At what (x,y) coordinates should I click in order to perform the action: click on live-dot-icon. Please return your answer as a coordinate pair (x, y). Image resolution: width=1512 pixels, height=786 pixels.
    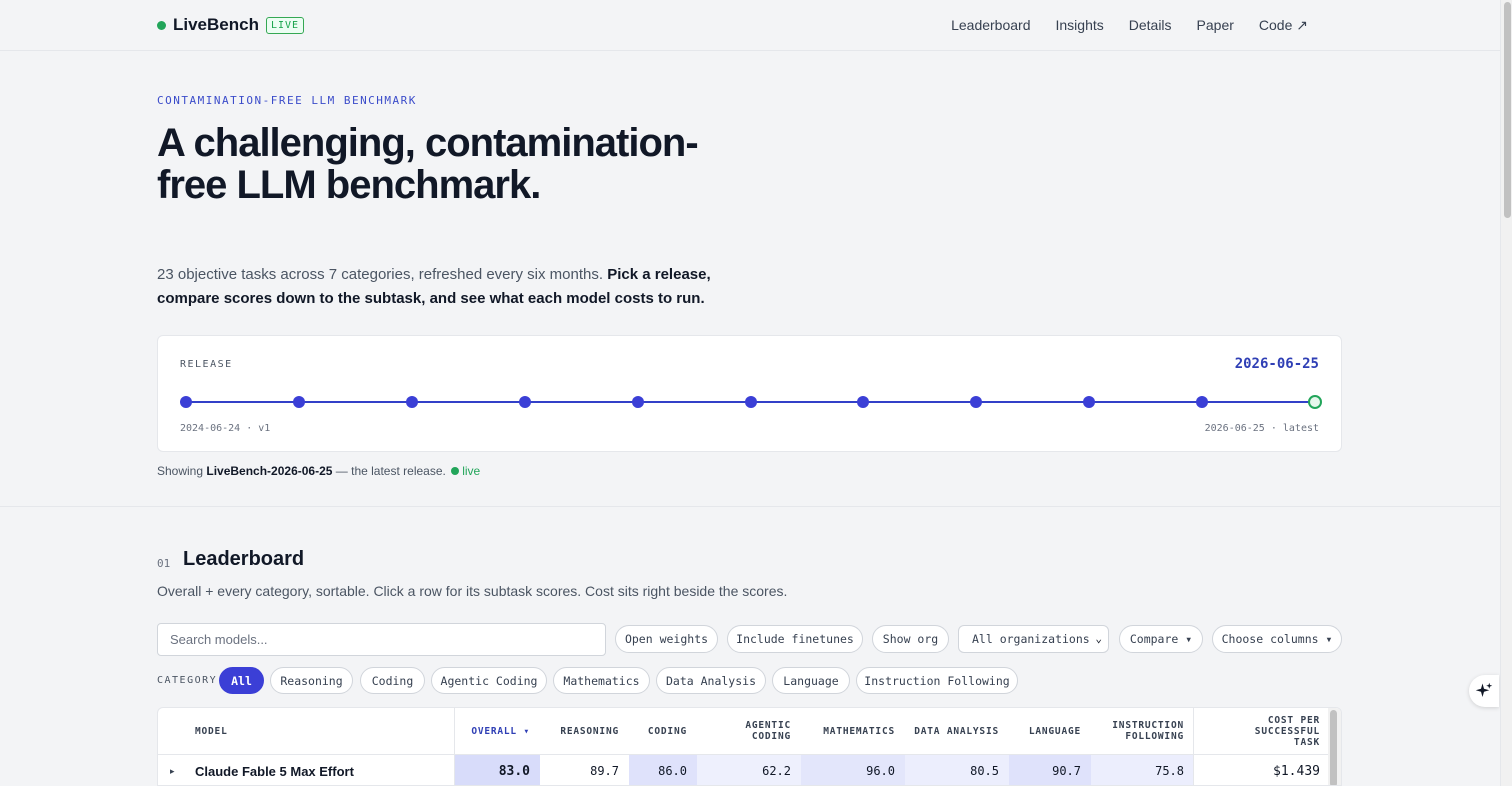
    Looking at the image, I should click on (455, 471).